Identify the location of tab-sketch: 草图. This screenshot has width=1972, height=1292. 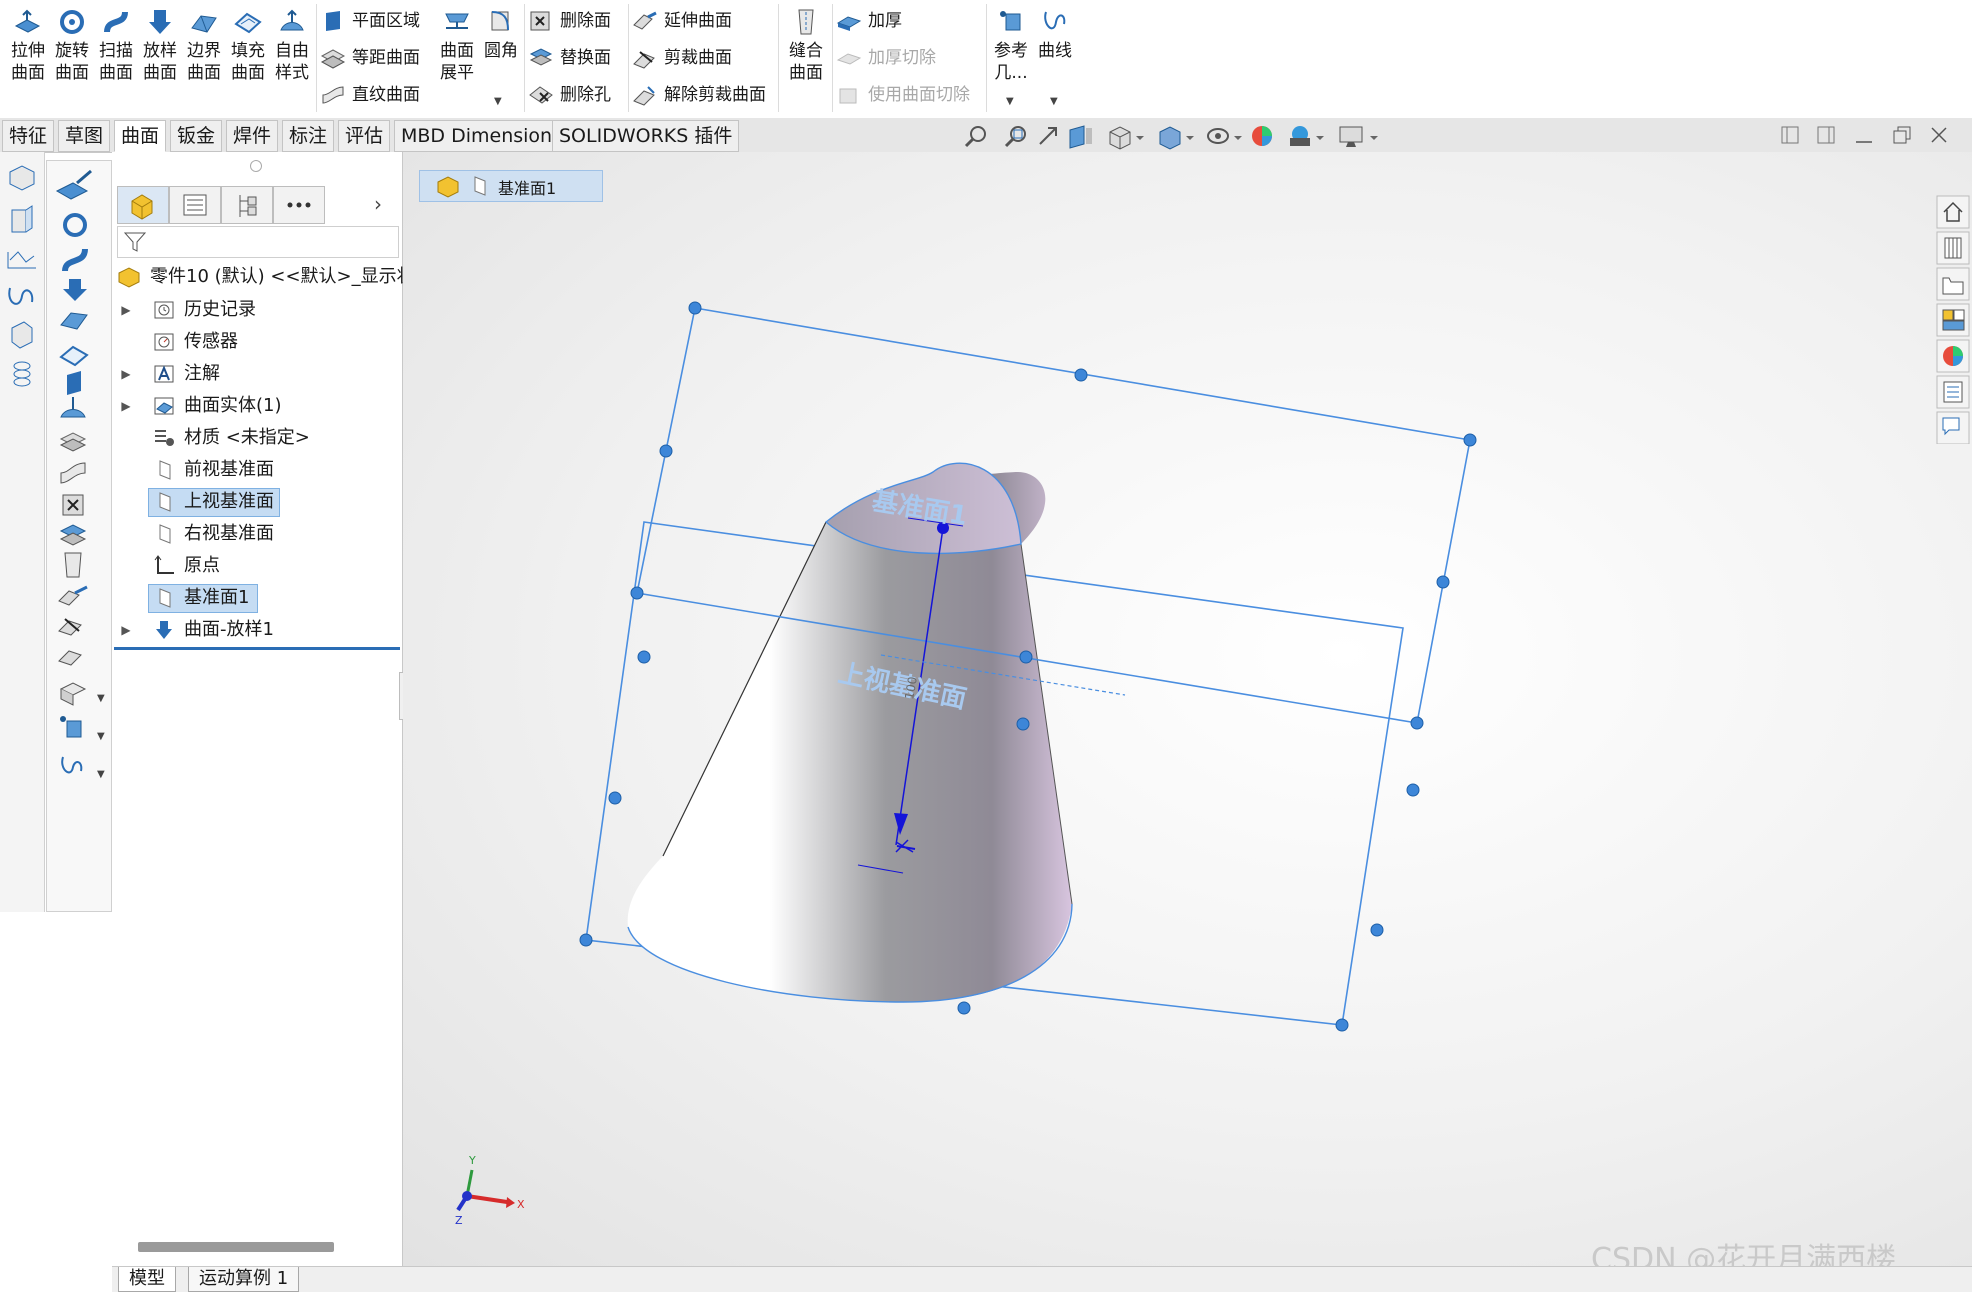
(84, 136).